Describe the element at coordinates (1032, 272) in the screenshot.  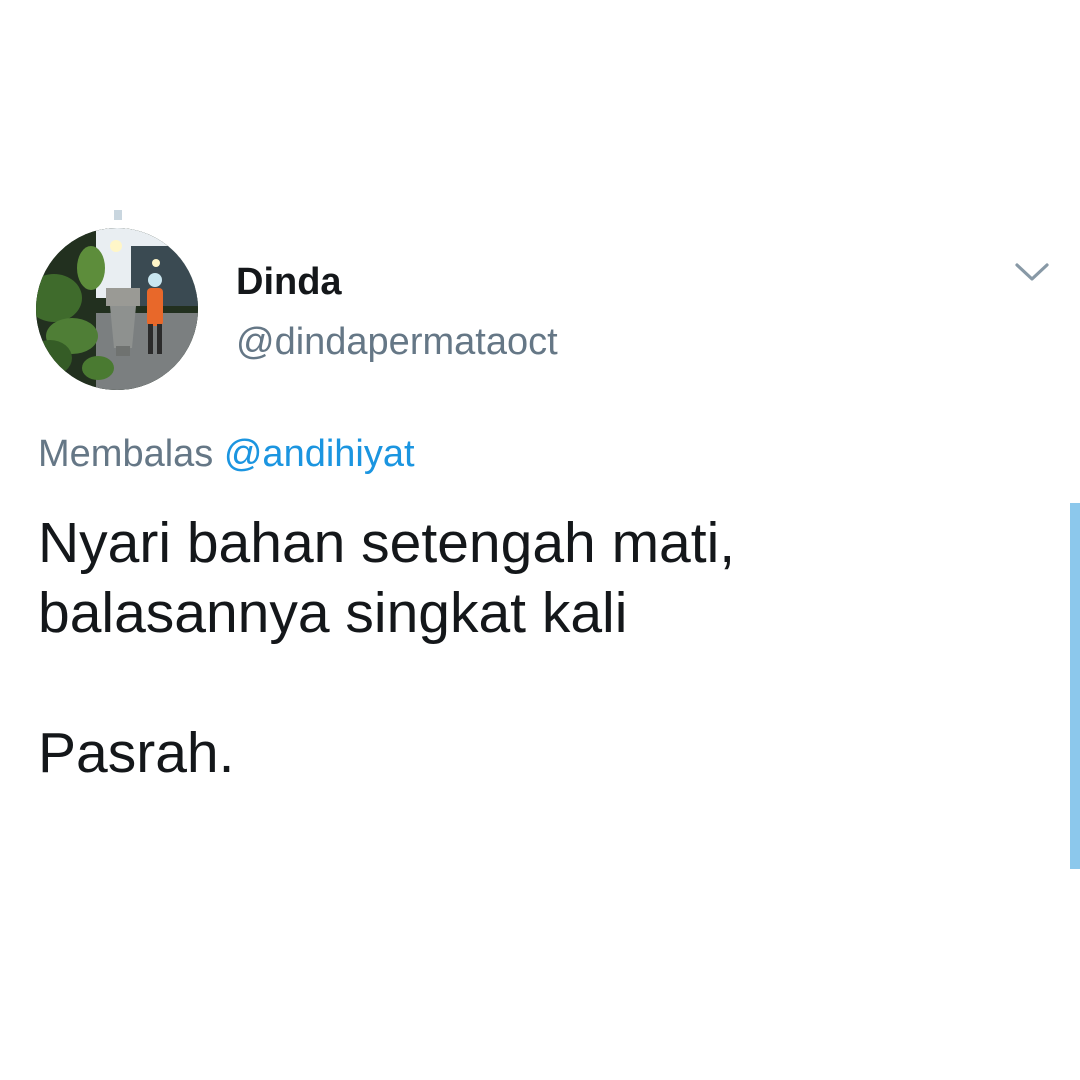
I see `chevron-down-icon` at that location.